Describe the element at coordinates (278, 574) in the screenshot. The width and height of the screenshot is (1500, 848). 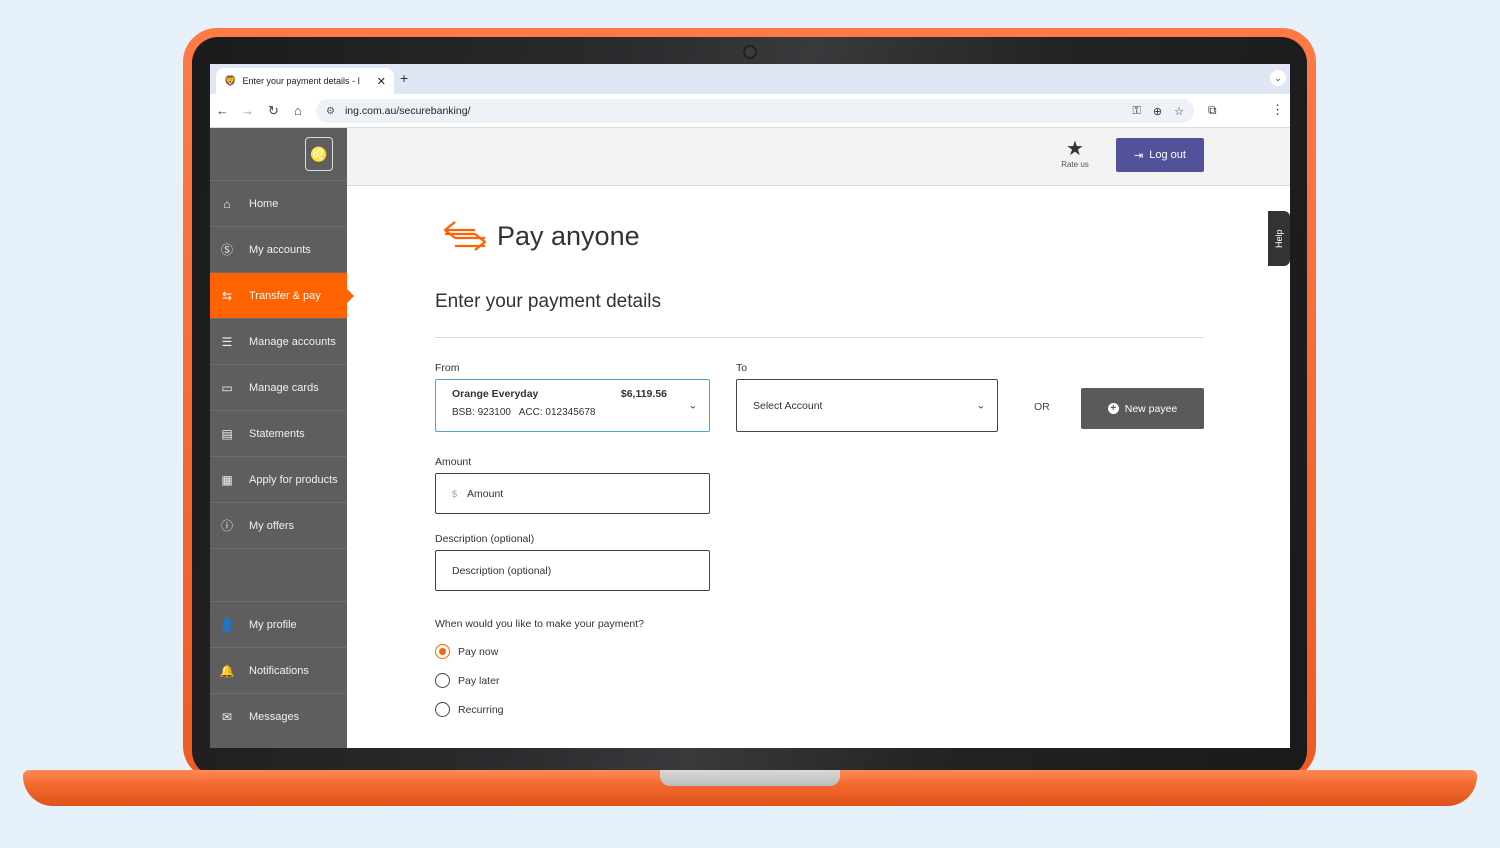
I see `sidebar-spacer` at that location.